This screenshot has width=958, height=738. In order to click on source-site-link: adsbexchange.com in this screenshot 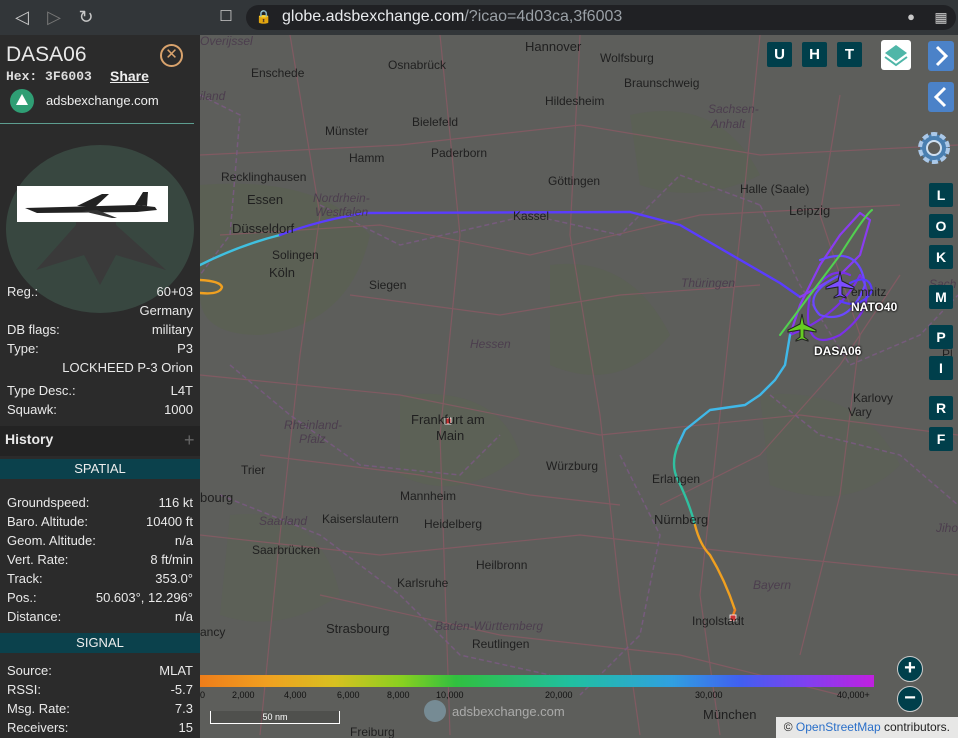, I will do `click(102, 100)`.